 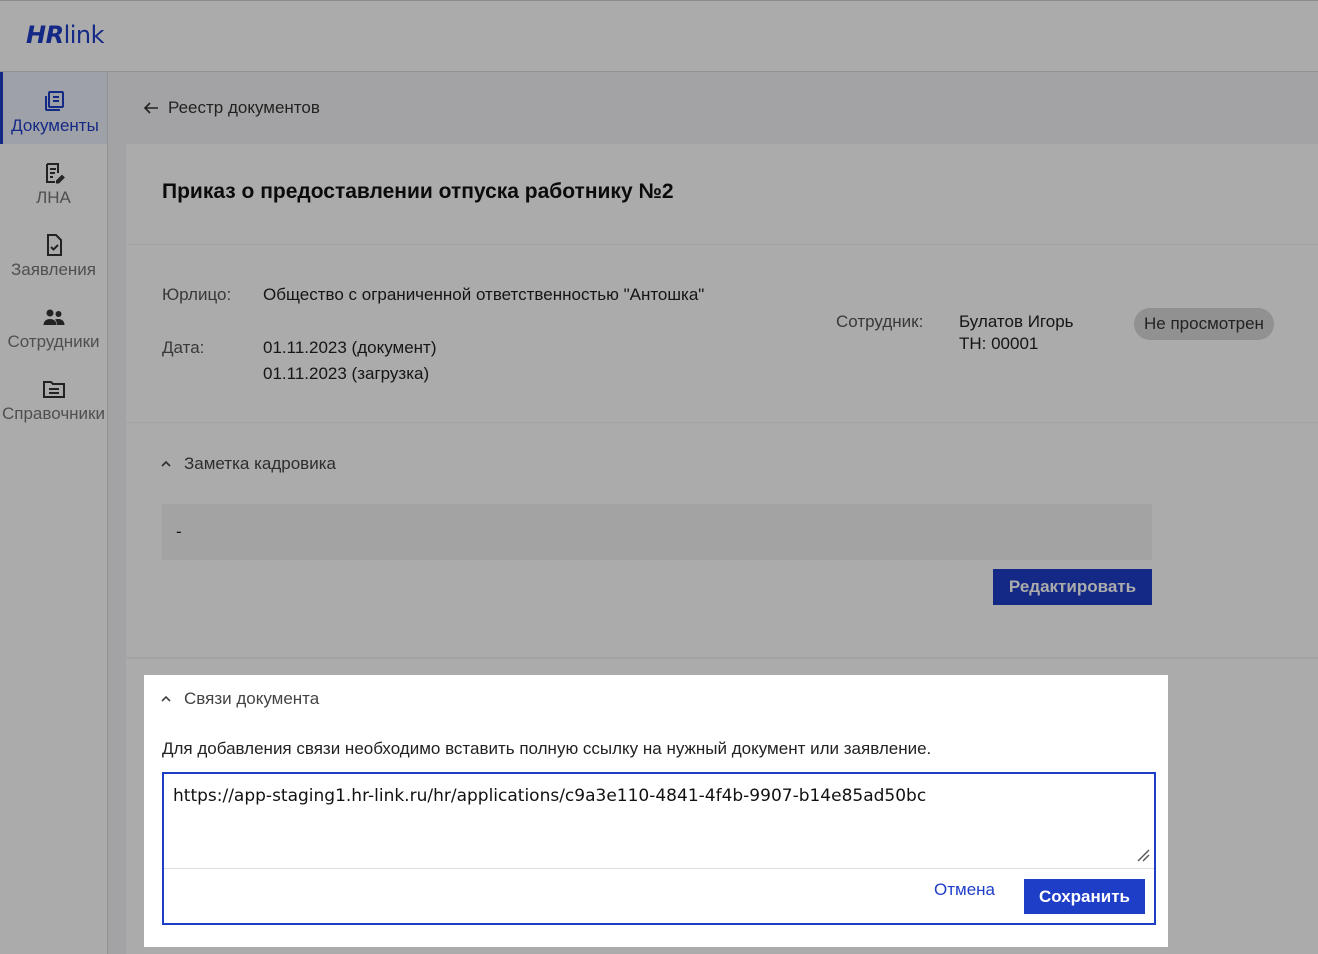 I want to click on logo-hr-text: HR, so click(x=45, y=35).